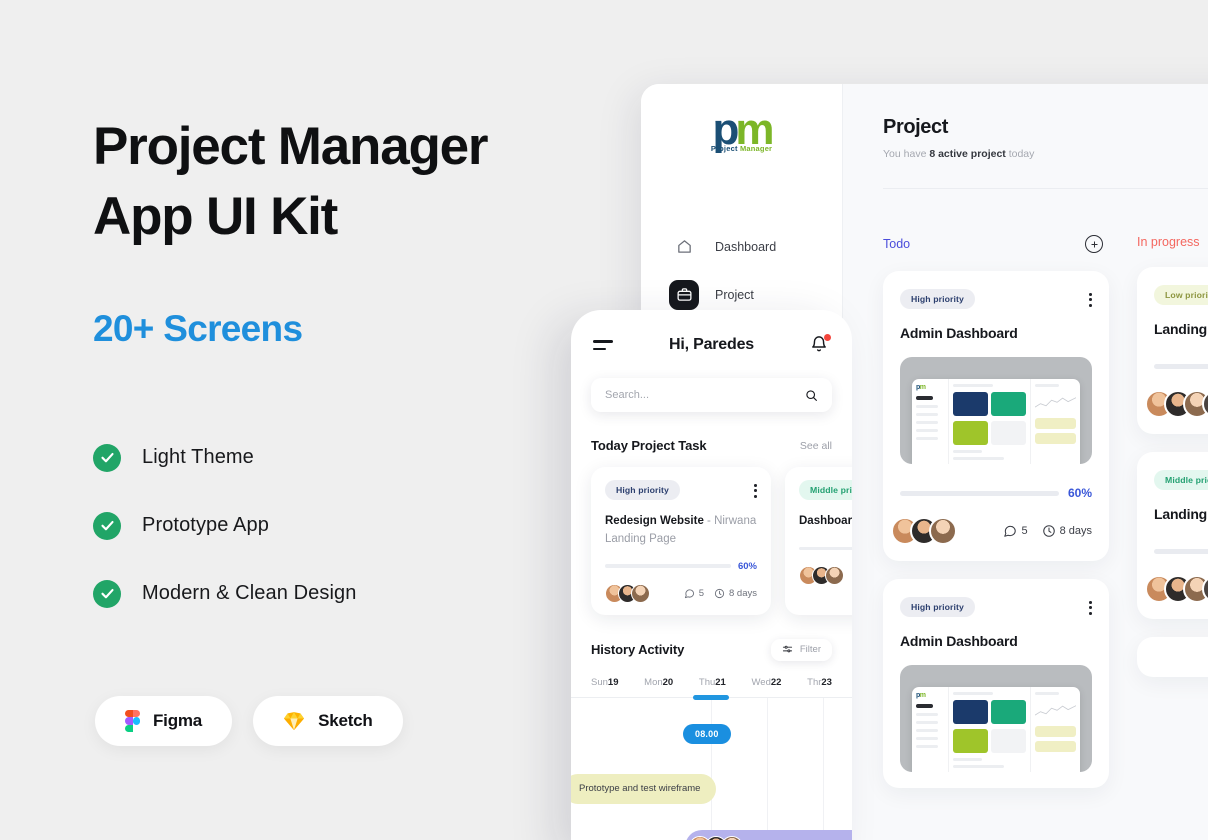 This screenshot has height=840, width=1208. I want to click on headline-line-2: App UI Kit, so click(215, 216).